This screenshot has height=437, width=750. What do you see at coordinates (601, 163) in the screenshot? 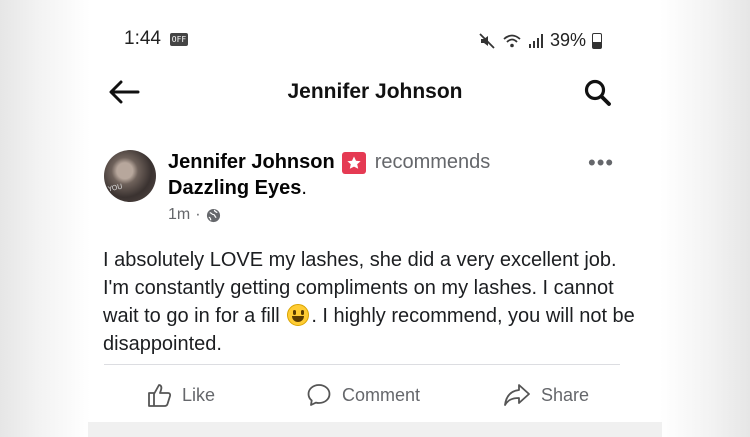
I see `more-options-icon: •••` at bounding box center [601, 163].